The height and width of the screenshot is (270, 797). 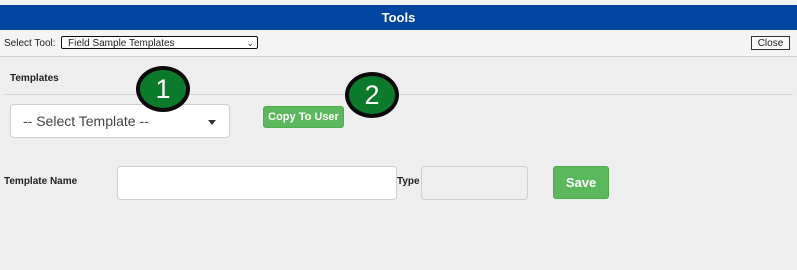 I want to click on copy-to-user-button: Copy To User, so click(x=303, y=117).